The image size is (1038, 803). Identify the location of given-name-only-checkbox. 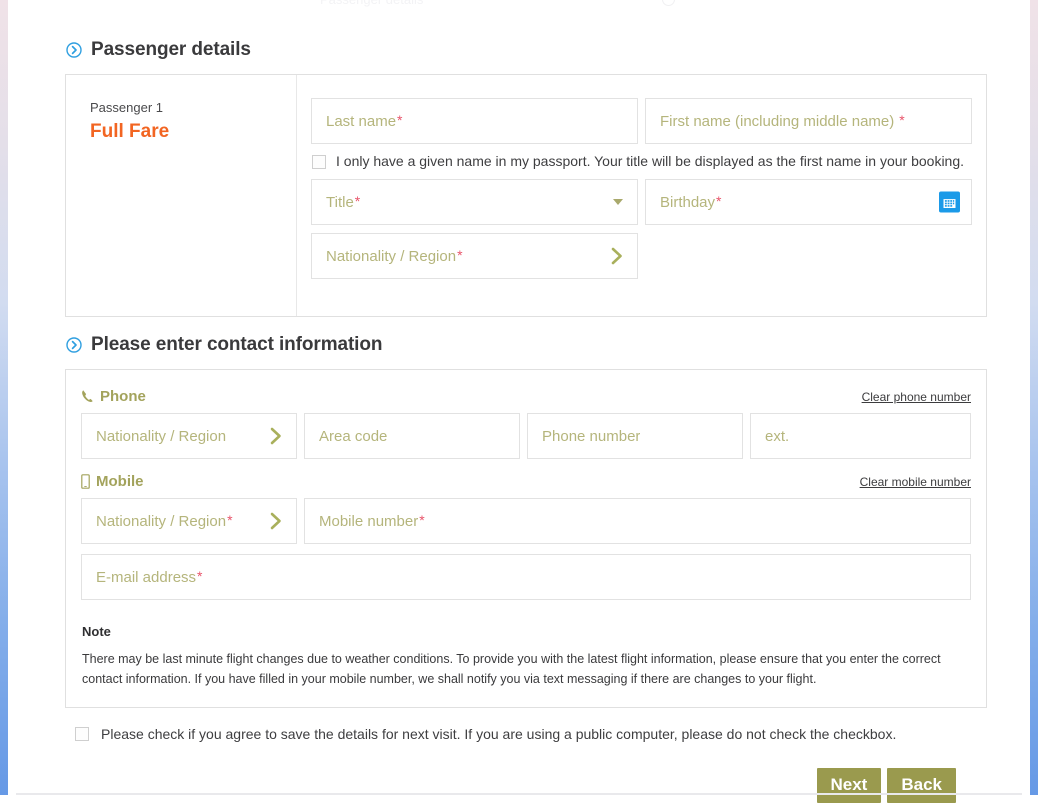
(319, 162).